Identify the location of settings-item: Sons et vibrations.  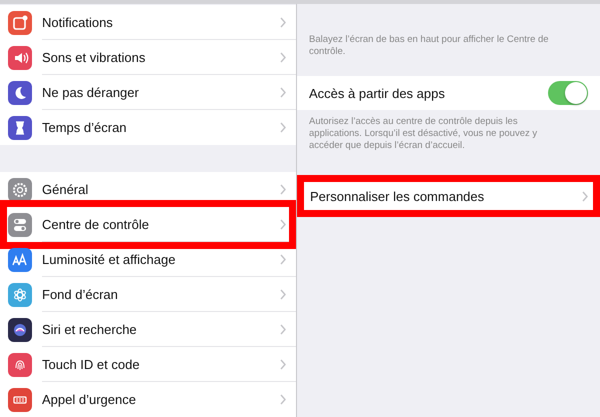
(148, 57).